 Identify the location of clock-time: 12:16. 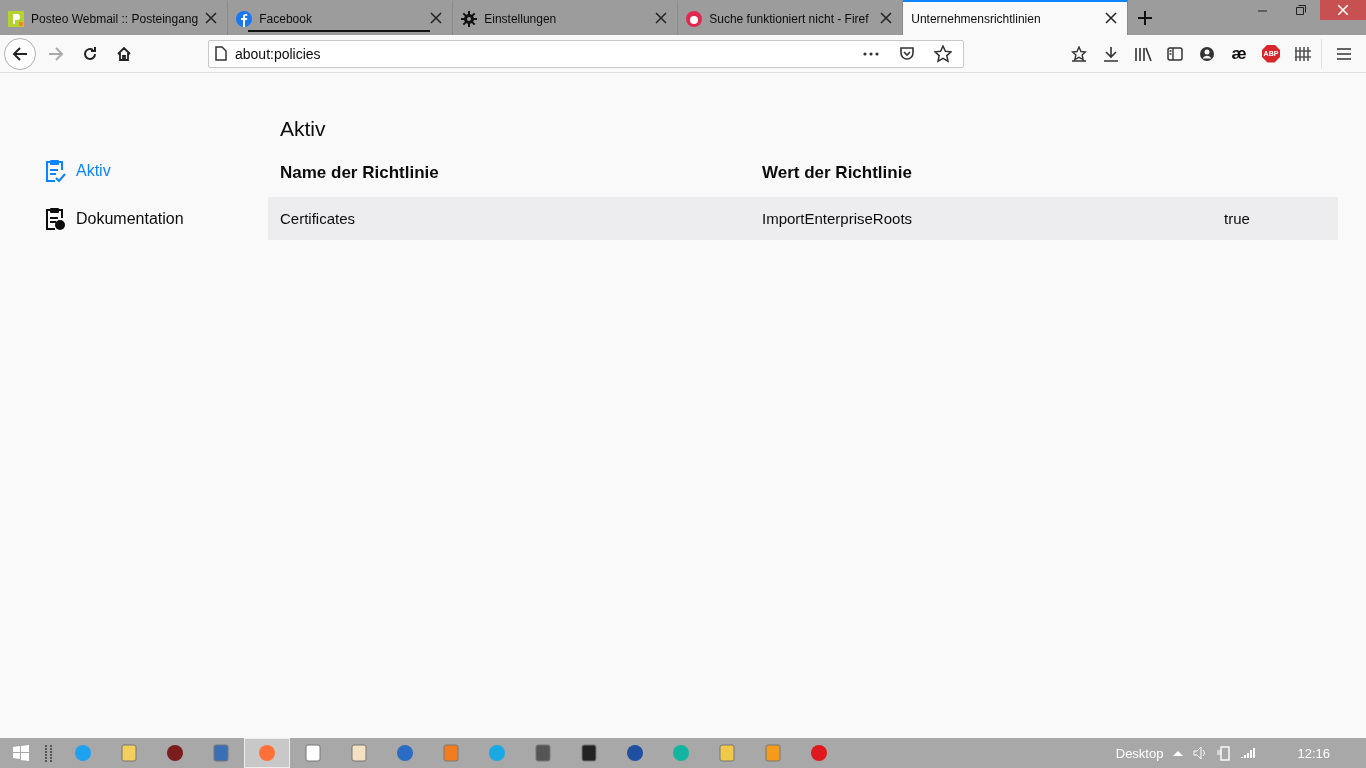
(1313, 753).